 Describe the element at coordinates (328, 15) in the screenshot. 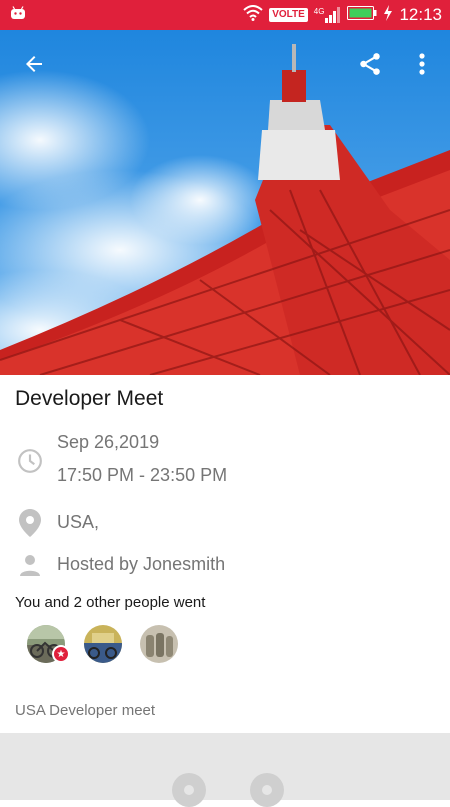

I see `signal-icon: 4G` at that location.